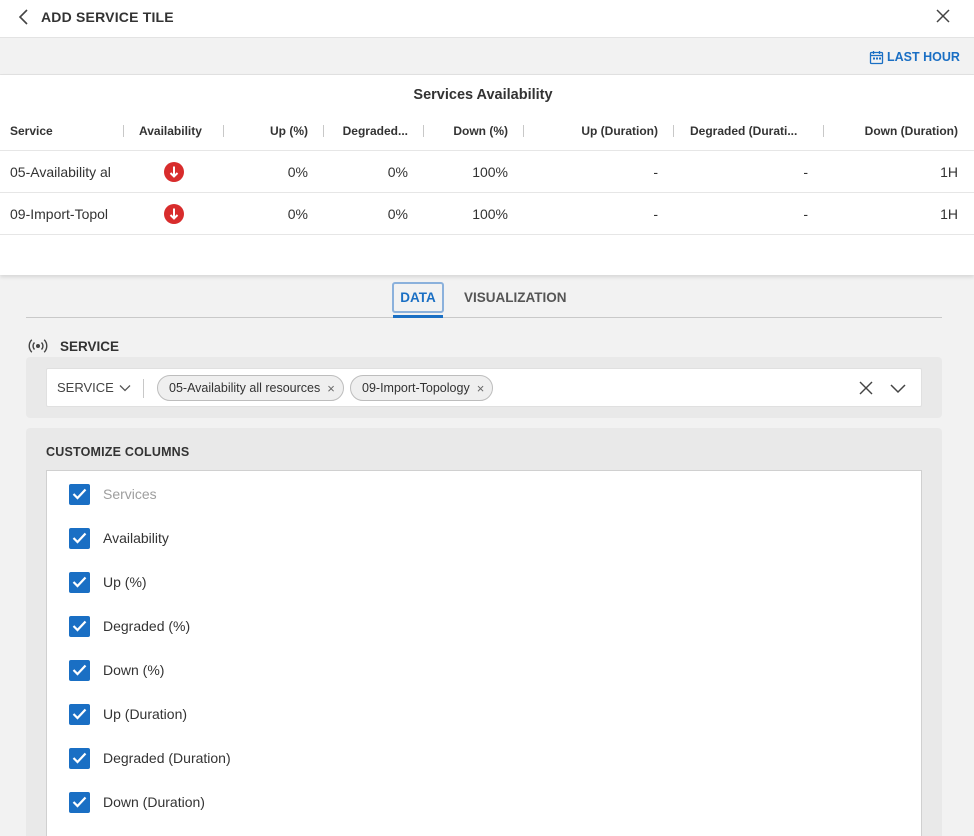 The width and height of the screenshot is (974, 836). What do you see at coordinates (118, 452) in the screenshot?
I see `customize-columns-title: CUSTOMIZE COLUMNS` at bounding box center [118, 452].